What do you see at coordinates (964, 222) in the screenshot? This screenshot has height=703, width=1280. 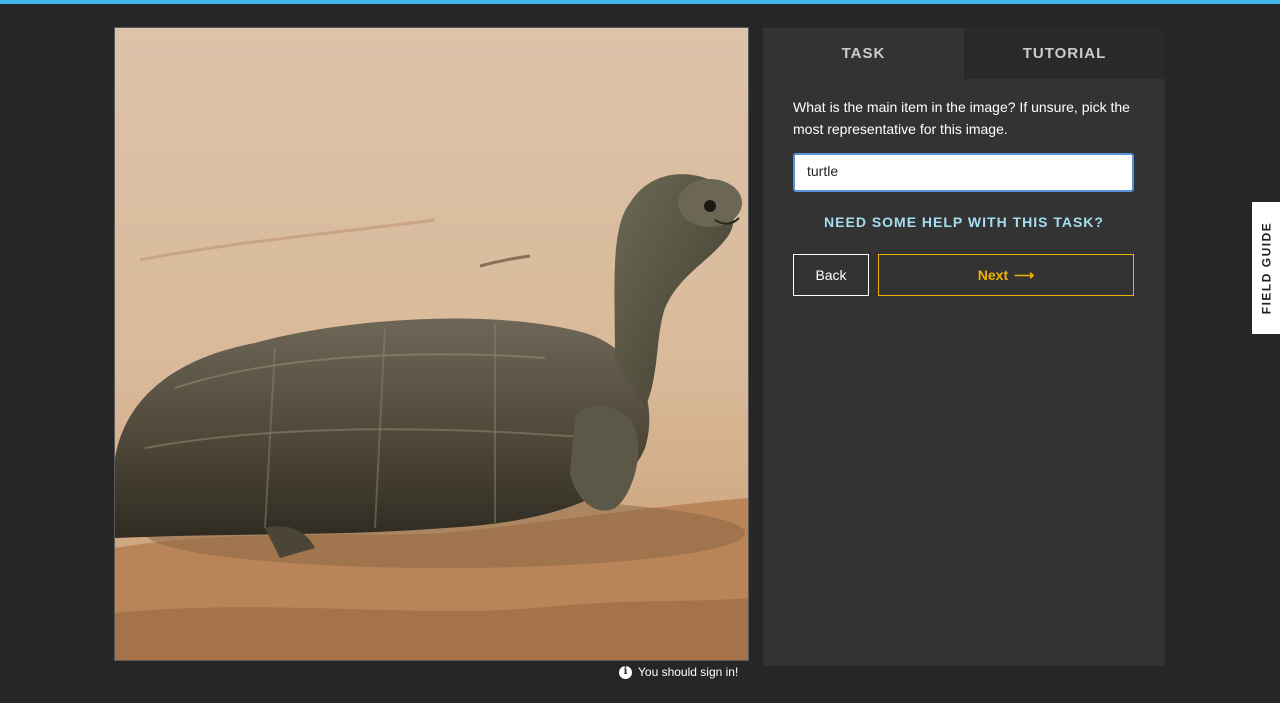 I see `help-link: NEED SOME HELP WITH THIS TASK?` at bounding box center [964, 222].